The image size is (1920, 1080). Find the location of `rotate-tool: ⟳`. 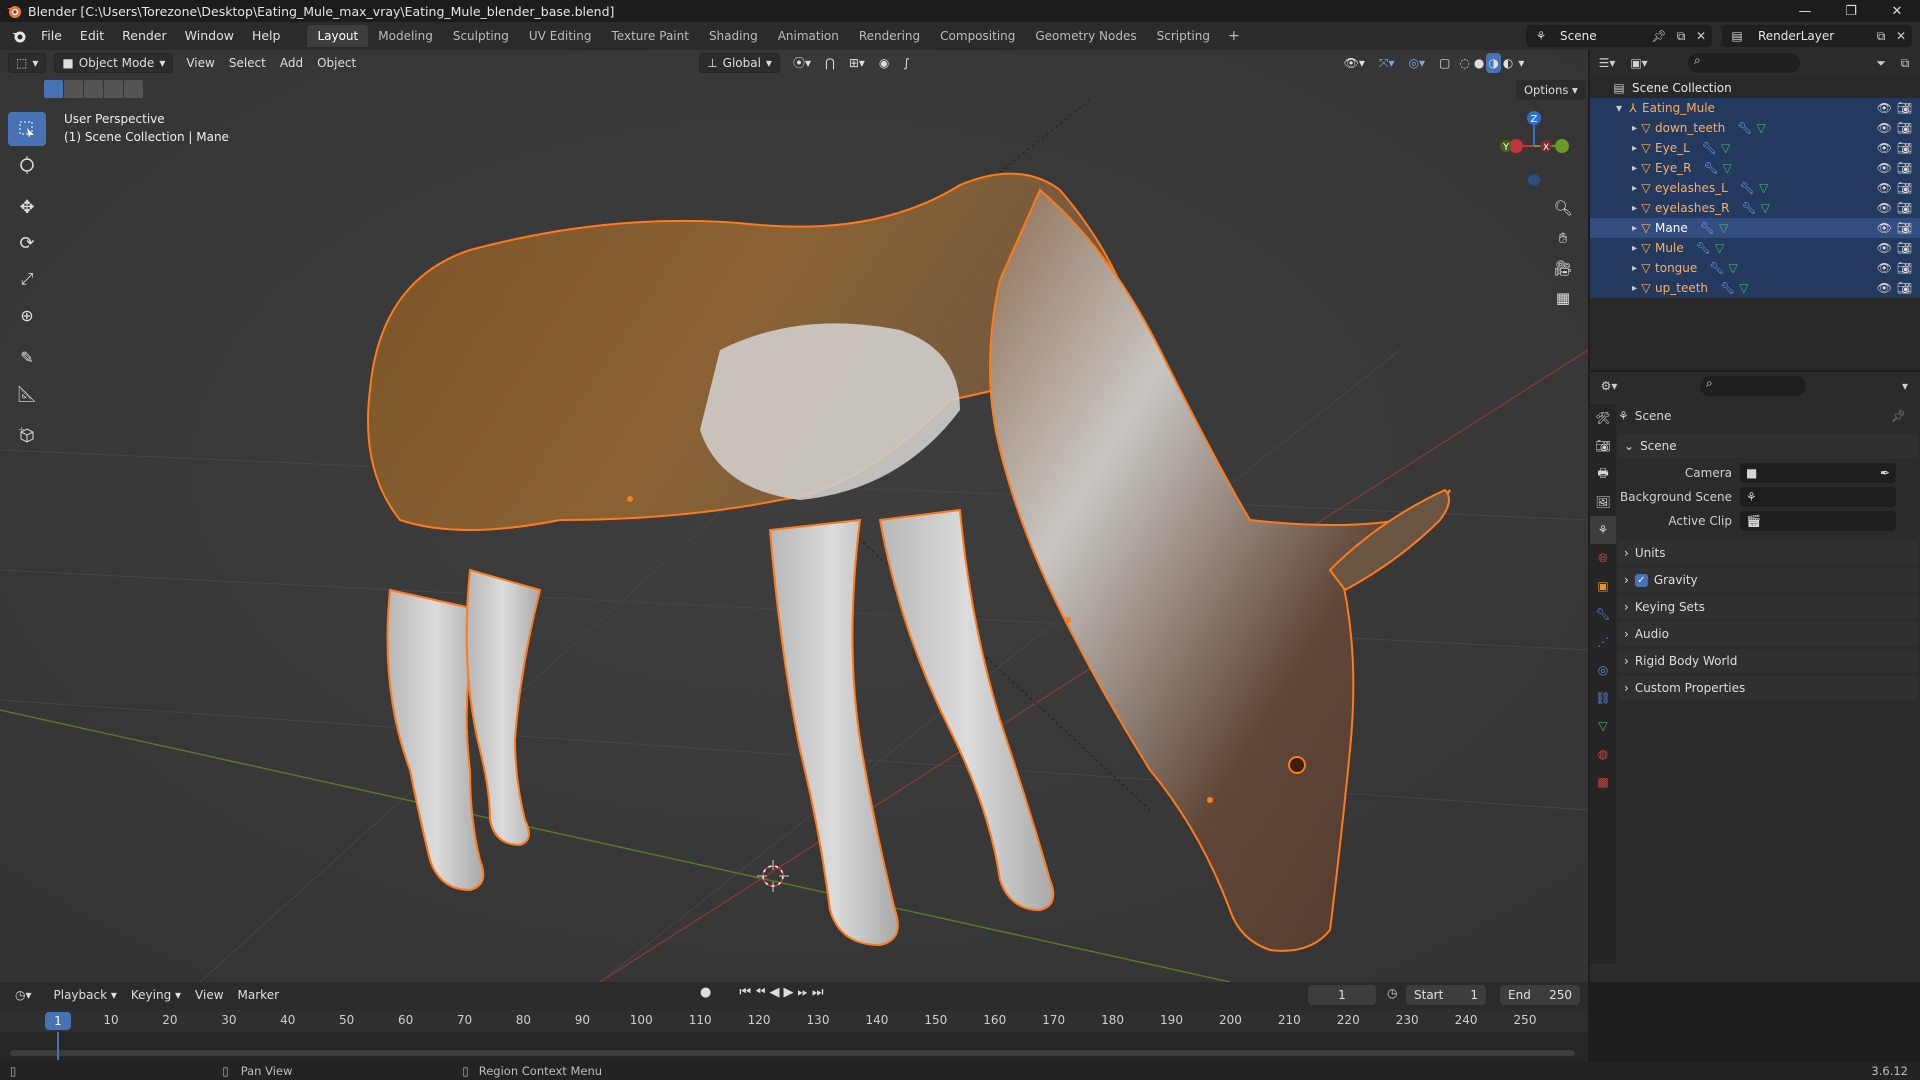

rotate-tool: ⟳ is located at coordinates (27, 243).